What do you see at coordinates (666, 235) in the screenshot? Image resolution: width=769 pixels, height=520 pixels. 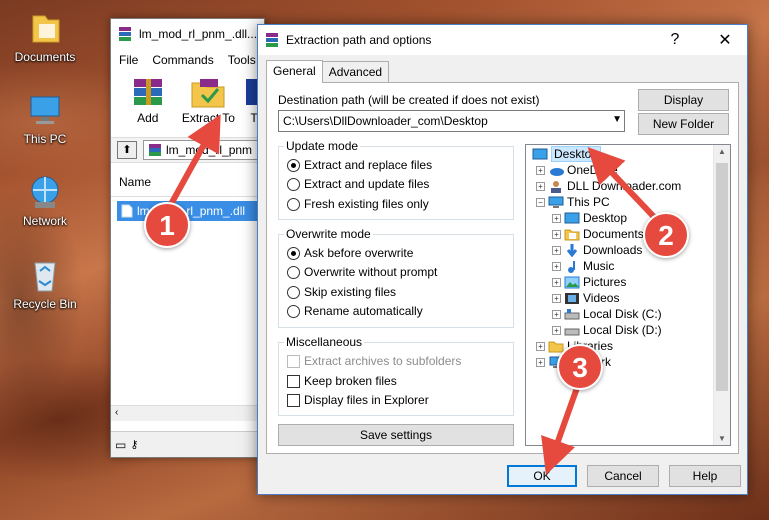 I see `step-badge-2: 2` at bounding box center [666, 235].